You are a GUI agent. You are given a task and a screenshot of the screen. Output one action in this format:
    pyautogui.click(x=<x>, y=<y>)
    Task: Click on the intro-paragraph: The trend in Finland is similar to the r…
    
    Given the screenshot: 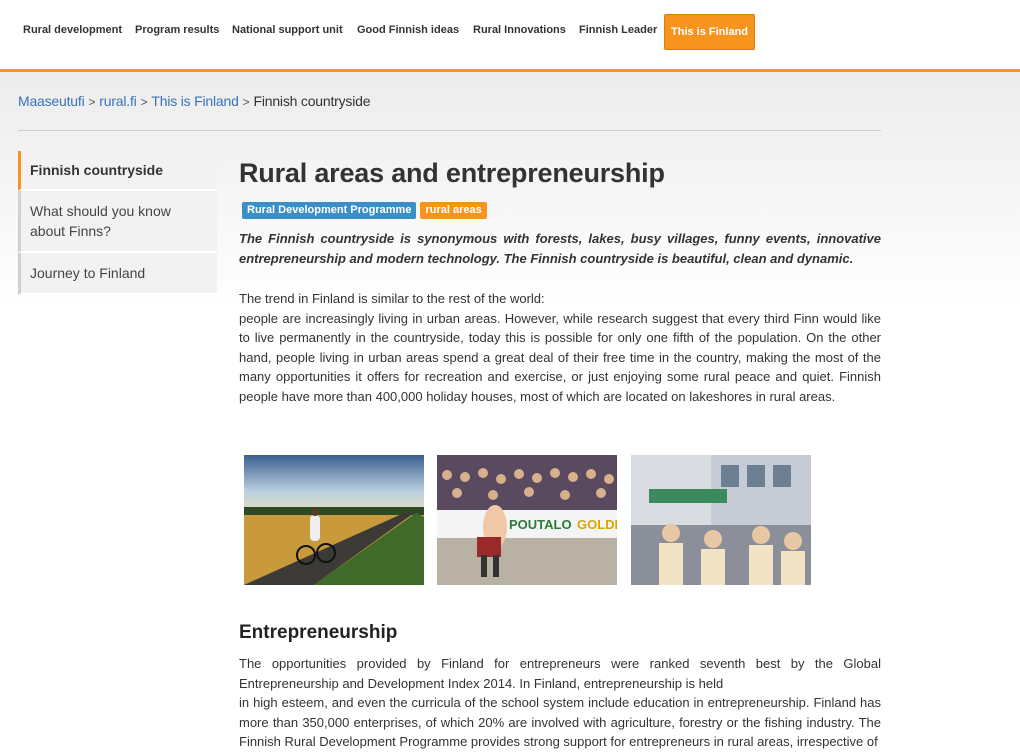 What is the action you would take?
    pyautogui.click(x=560, y=347)
    